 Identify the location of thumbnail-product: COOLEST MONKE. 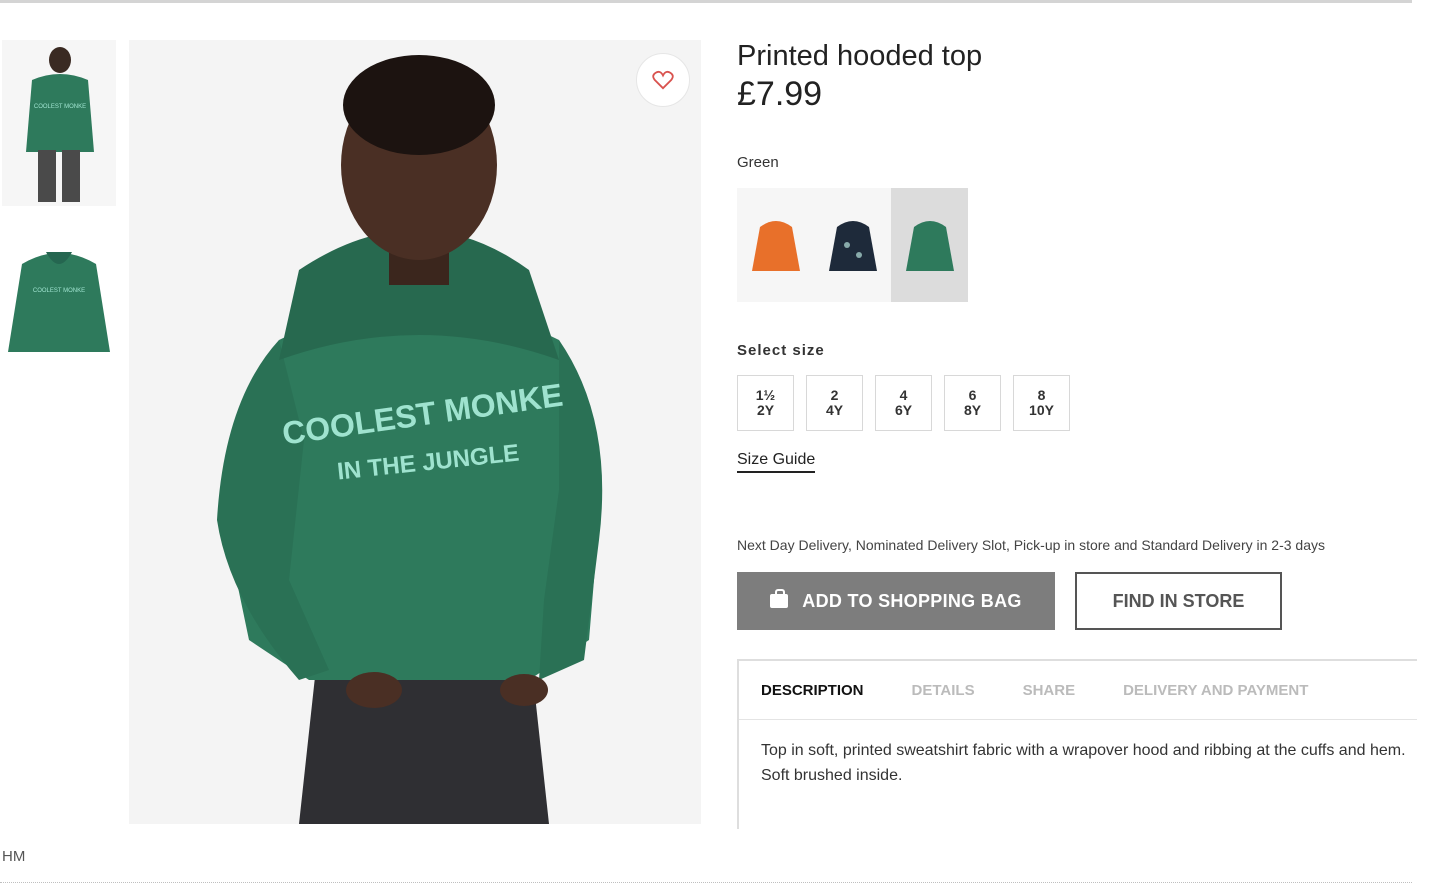
(59, 302).